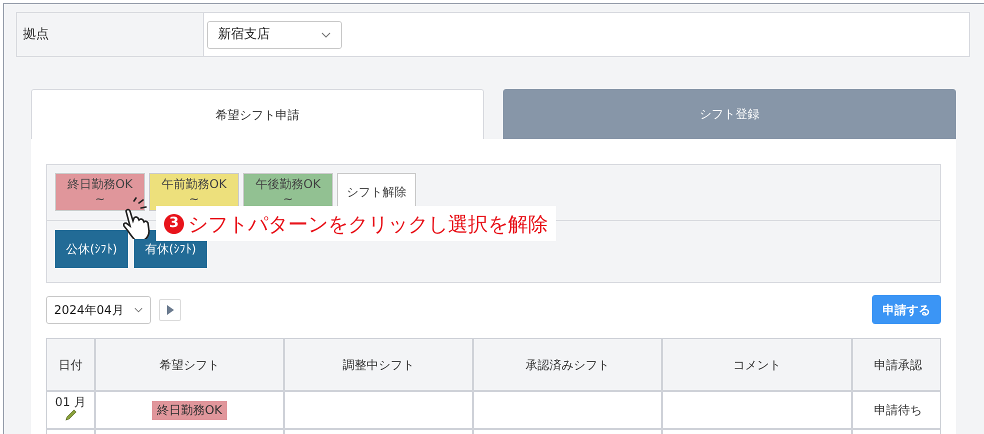  What do you see at coordinates (729, 114) in the screenshot?
I see `tab: シフト登録` at bounding box center [729, 114].